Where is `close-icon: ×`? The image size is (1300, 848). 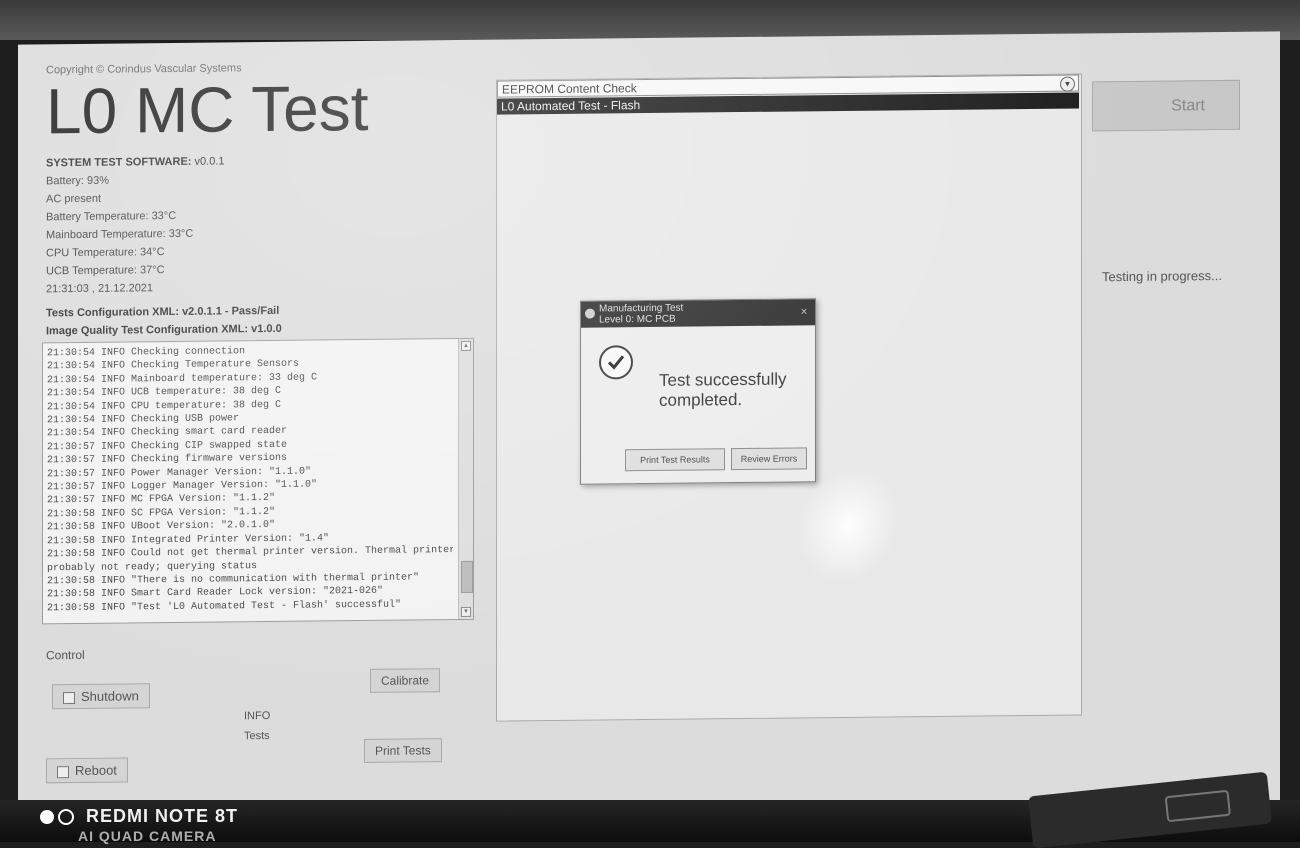 close-icon: × is located at coordinates (804, 311).